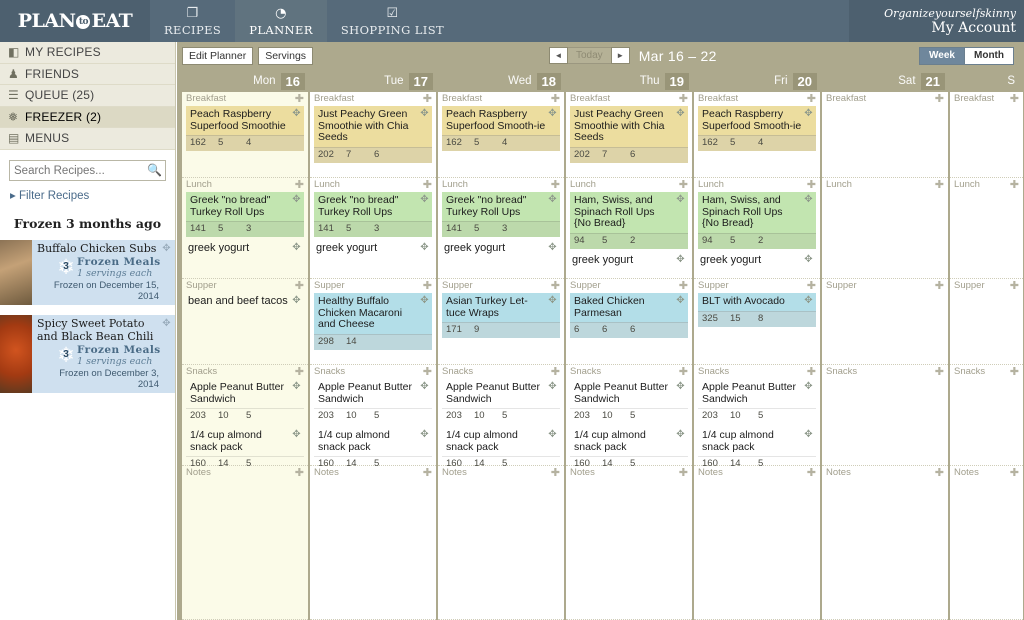 The height and width of the screenshot is (620, 1024). Describe the element at coordinates (629, 315) in the screenshot. I see `meal-item: Baked Chicken Parmesan ✥ 6 6 6` at that location.